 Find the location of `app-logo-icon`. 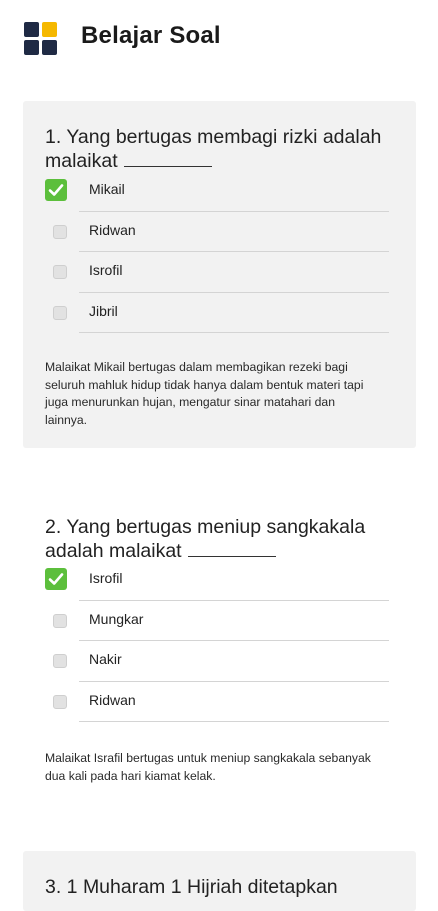

app-logo-icon is located at coordinates (40, 38).